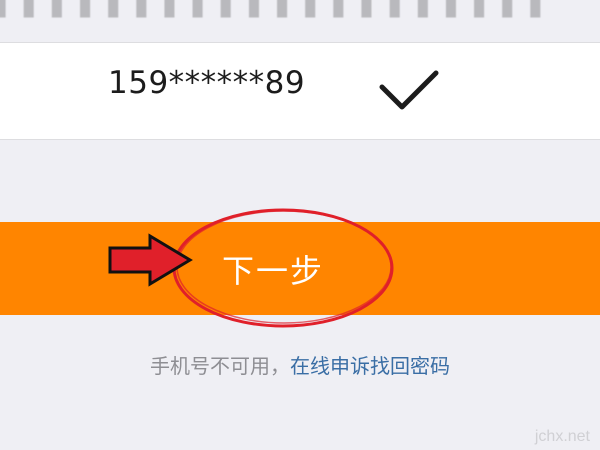 This screenshot has height=450, width=600. Describe the element at coordinates (562, 436) in the screenshot. I see `site-watermark: jchx.net` at that location.